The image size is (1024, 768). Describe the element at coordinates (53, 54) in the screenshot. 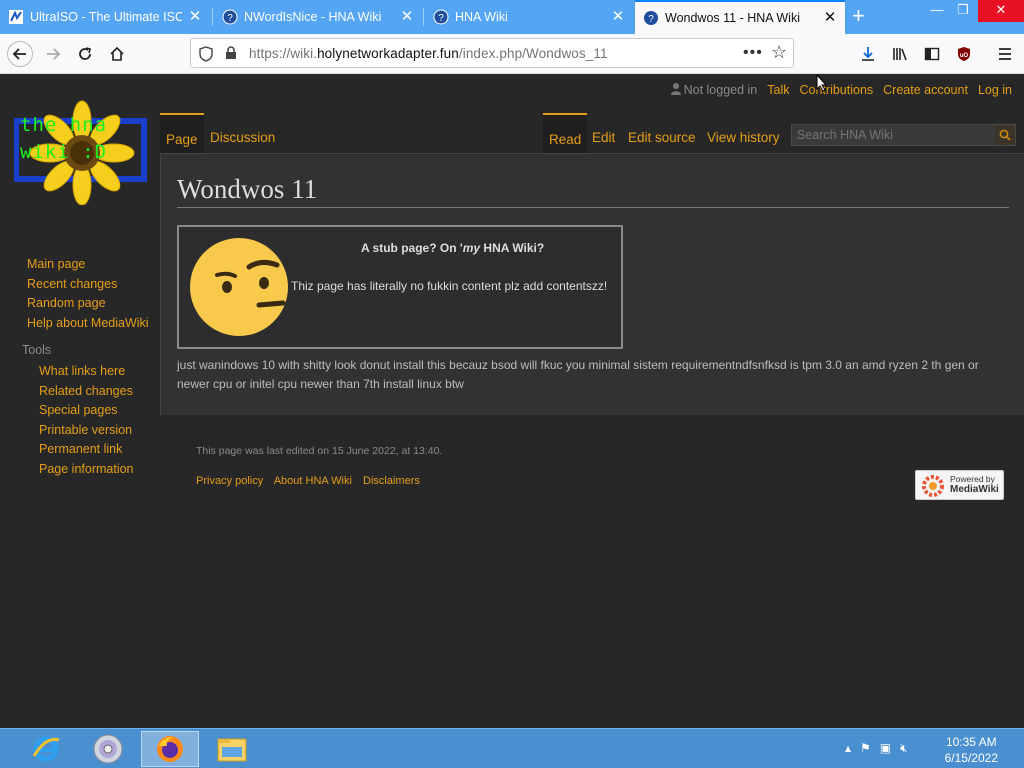

I see `forward-icon` at that location.